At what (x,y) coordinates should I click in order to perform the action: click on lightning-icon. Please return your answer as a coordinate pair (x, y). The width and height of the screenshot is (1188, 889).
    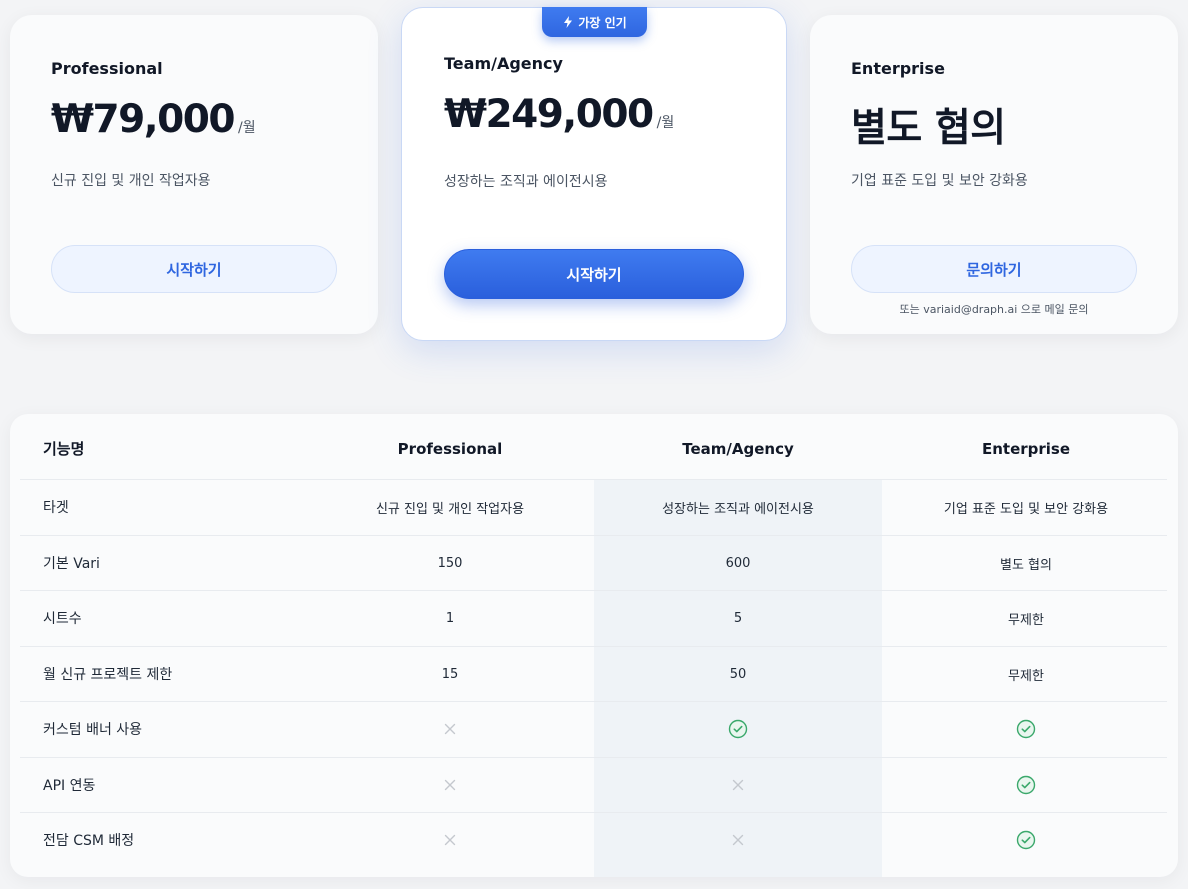
    Looking at the image, I should click on (568, 22).